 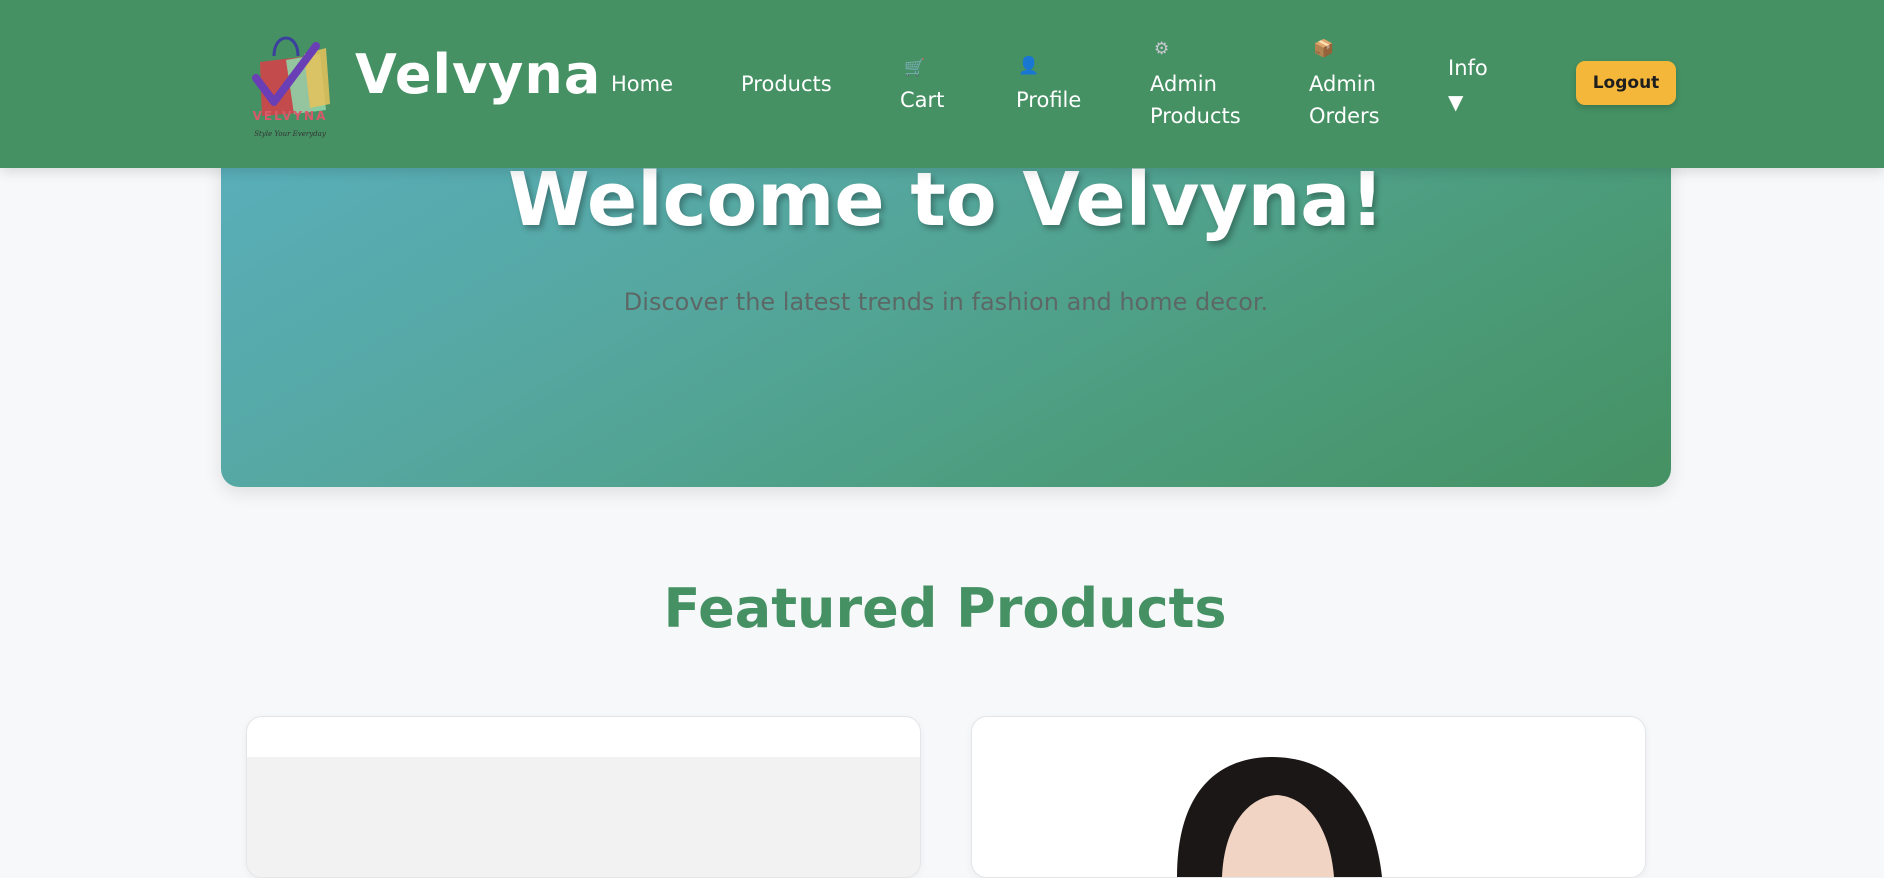 I want to click on nav-admin-products: ⚙ Admin Products, so click(x=1200, y=86).